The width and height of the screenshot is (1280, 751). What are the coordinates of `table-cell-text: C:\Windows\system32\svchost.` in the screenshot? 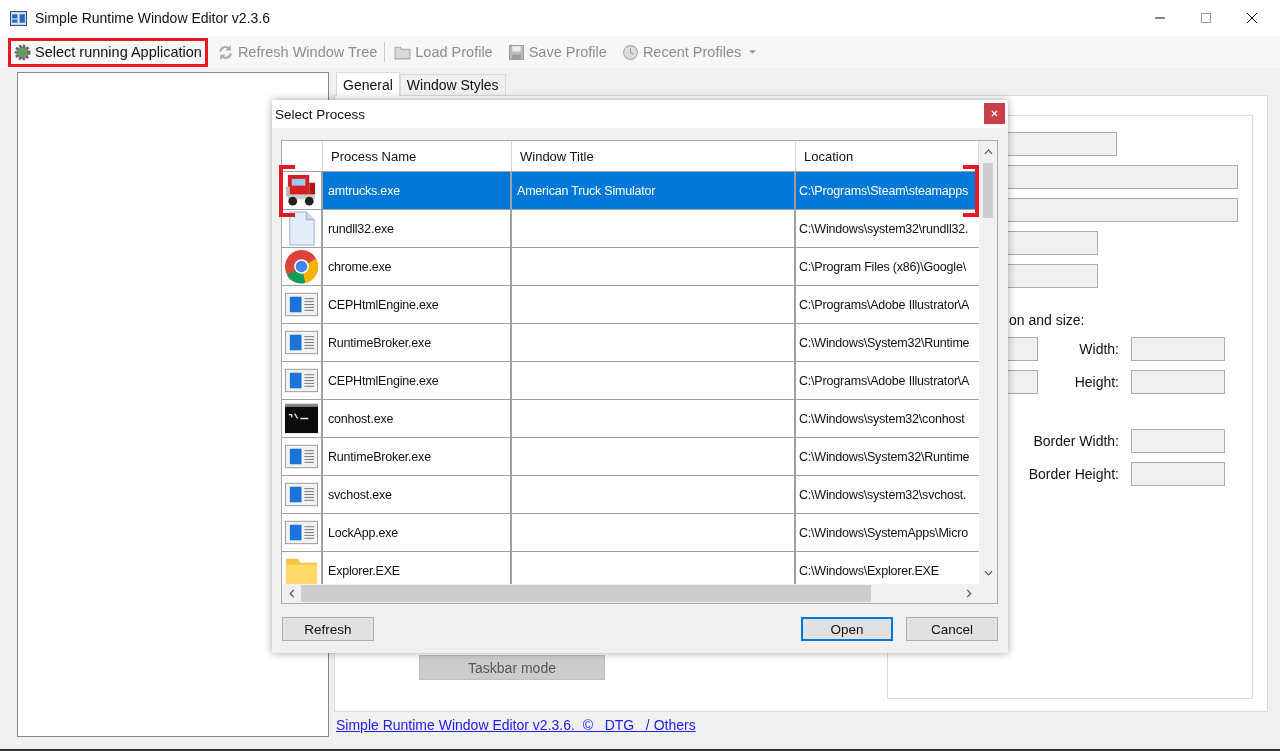 It's located at (883, 495).